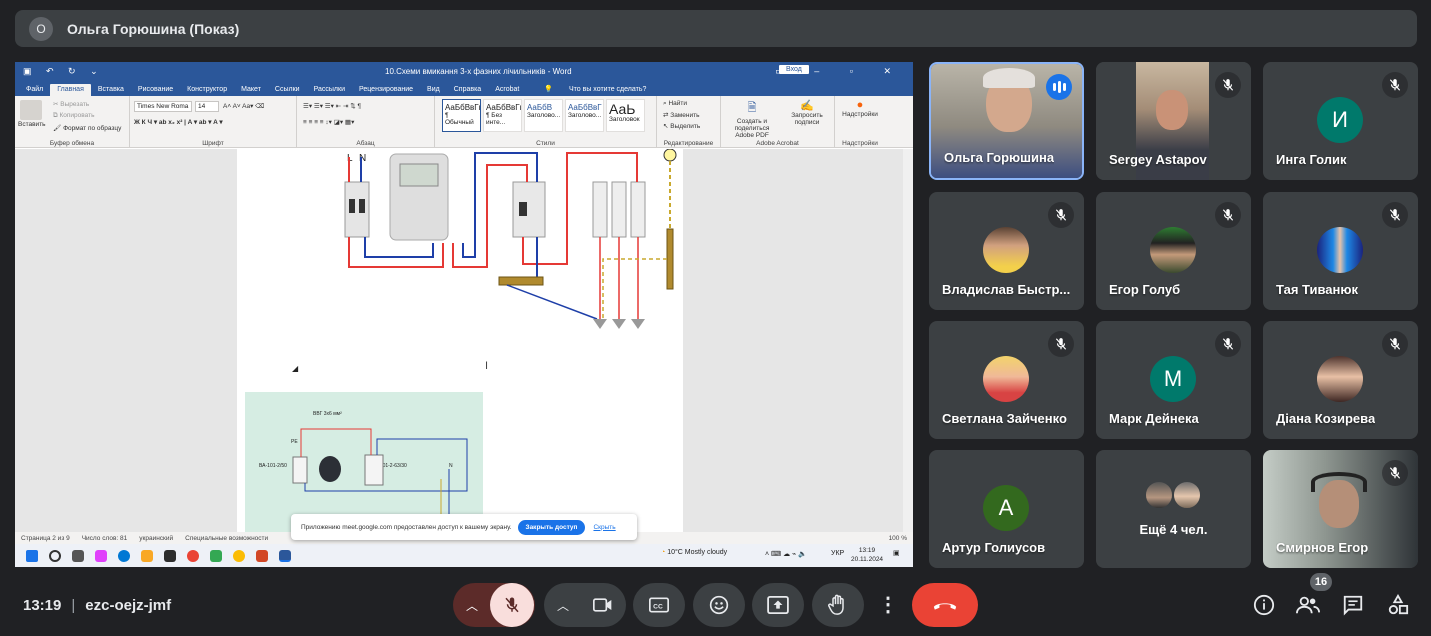  What do you see at coordinates (898, 538) in the screenshot?
I see `zoom-level: 100 %` at bounding box center [898, 538].